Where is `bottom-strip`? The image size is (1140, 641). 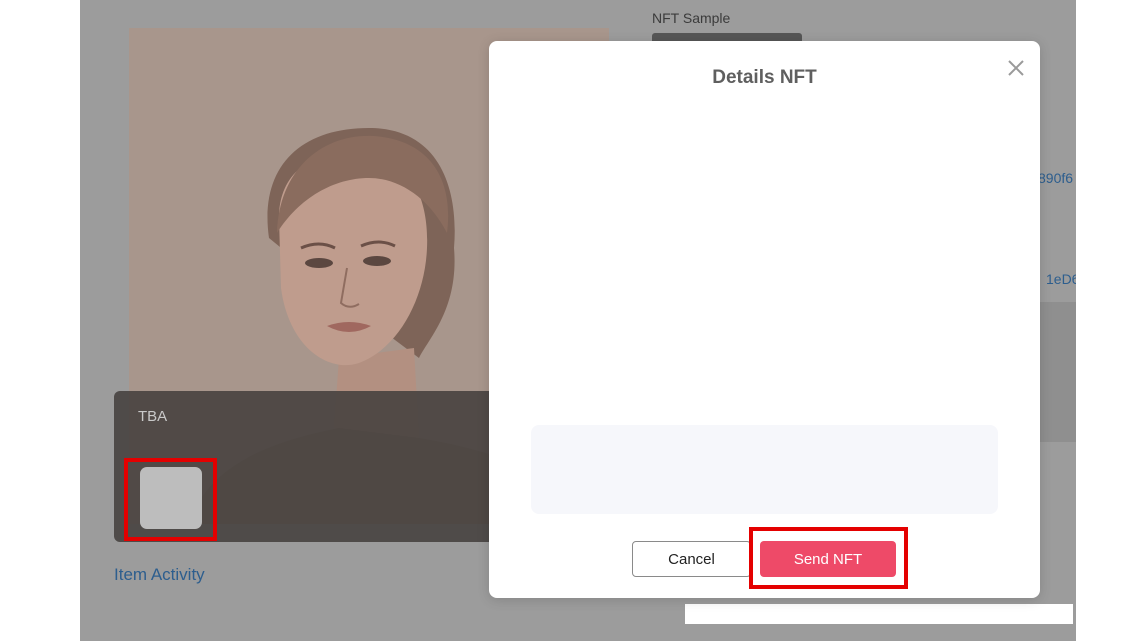 bottom-strip is located at coordinates (879, 614).